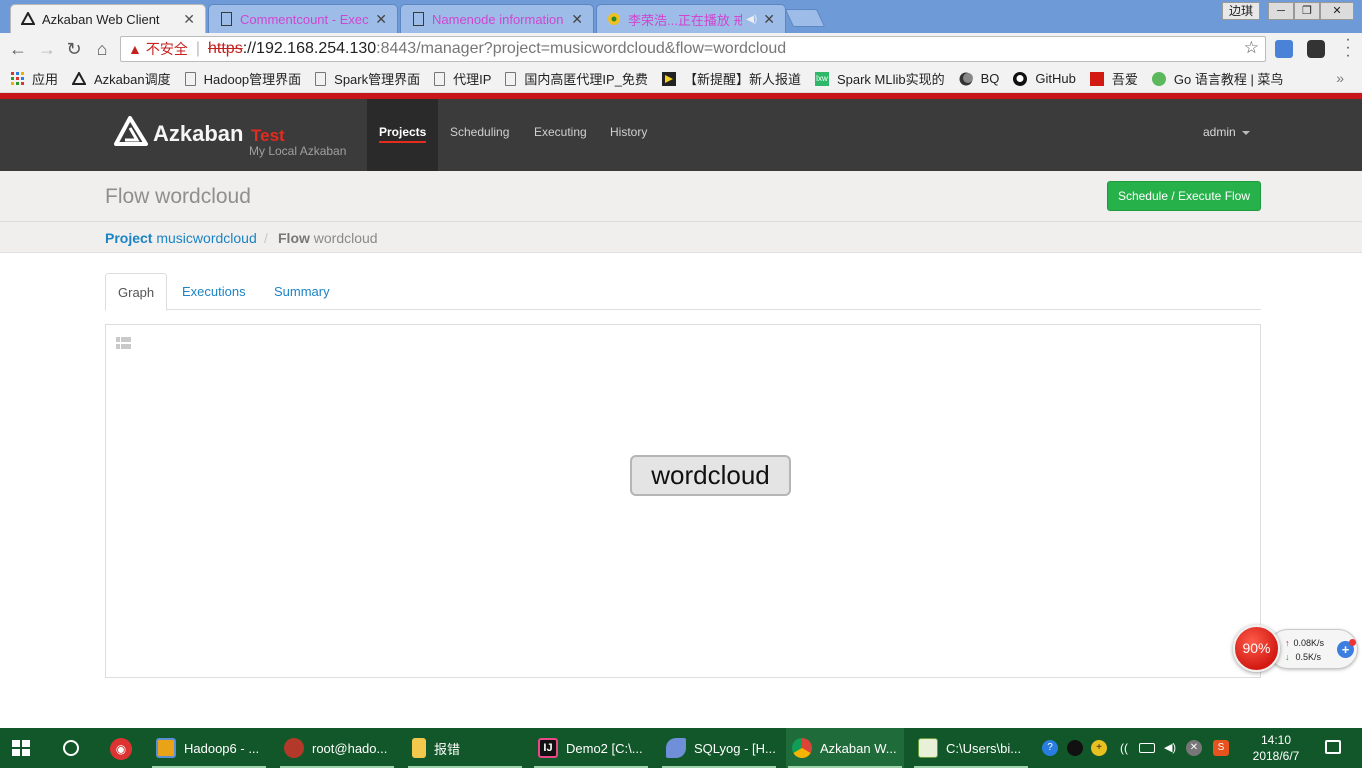 This screenshot has width=1362, height=768. I want to click on taskbar-clock: 14:10 2018/6/7, so click(1276, 748).